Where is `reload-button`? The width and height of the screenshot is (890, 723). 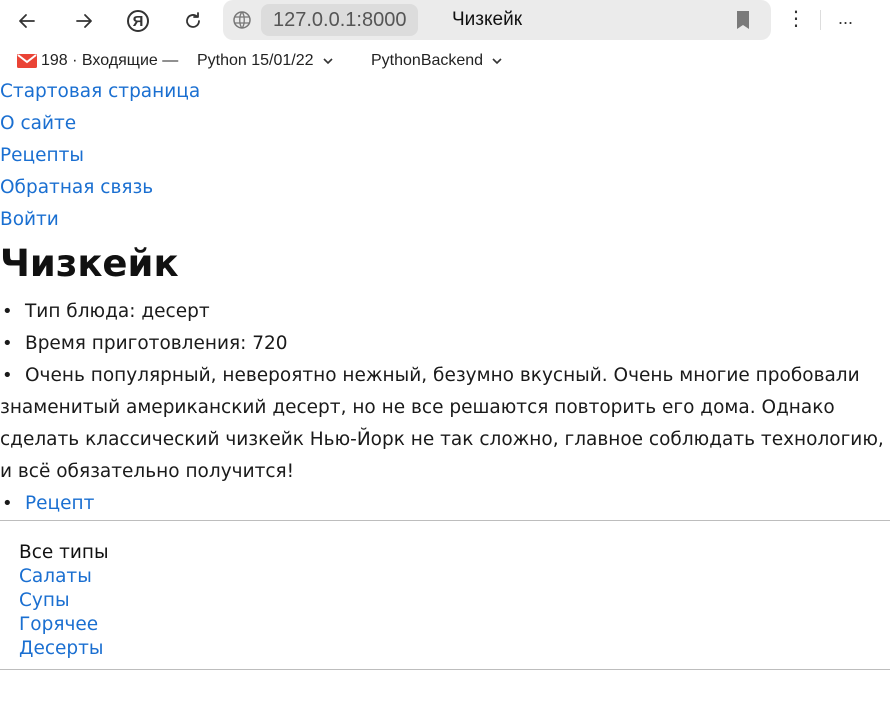
reload-button is located at coordinates (193, 21).